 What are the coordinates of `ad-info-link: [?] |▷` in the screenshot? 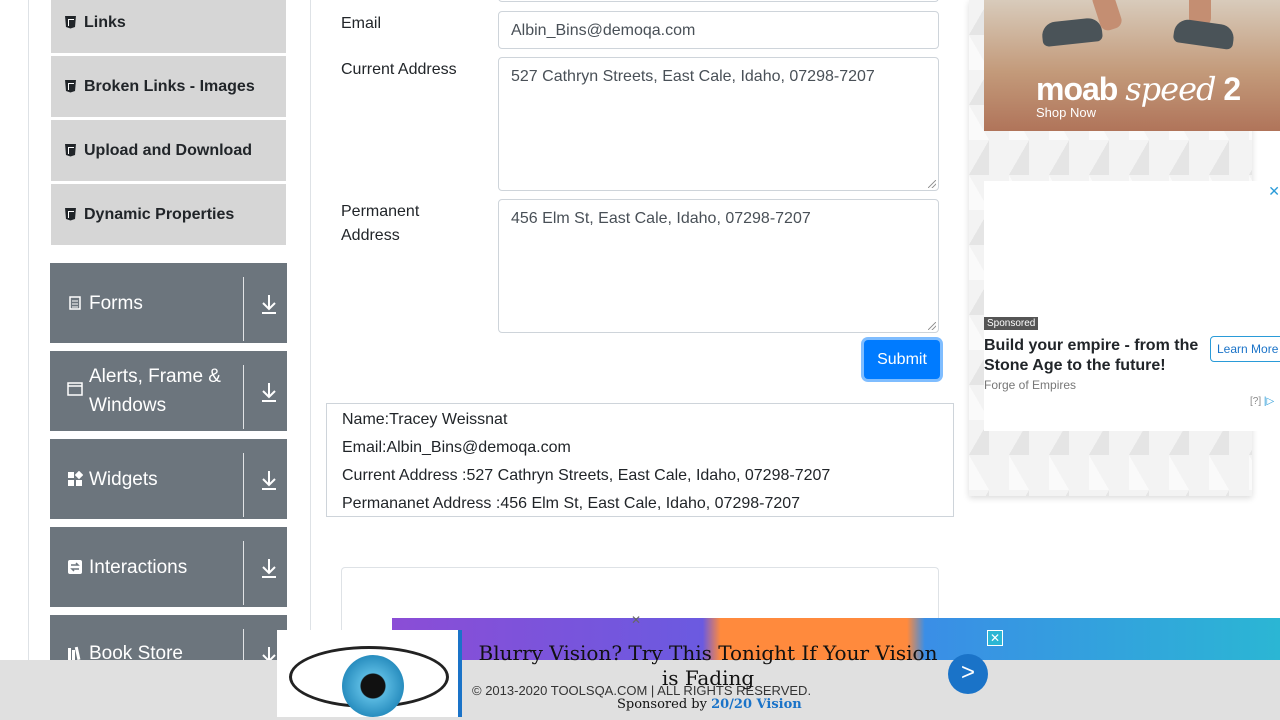 It's located at (1262, 401).